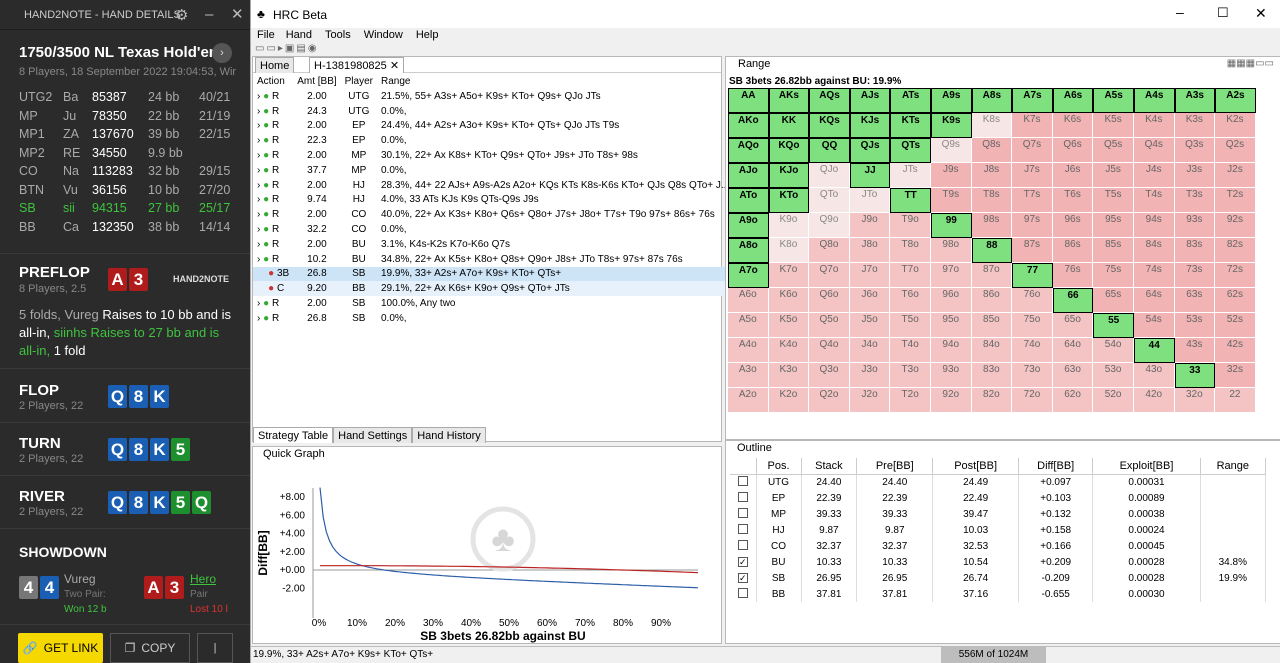 The width and height of the screenshot is (1280, 663). I want to click on range-cell: KTs, so click(910, 125).